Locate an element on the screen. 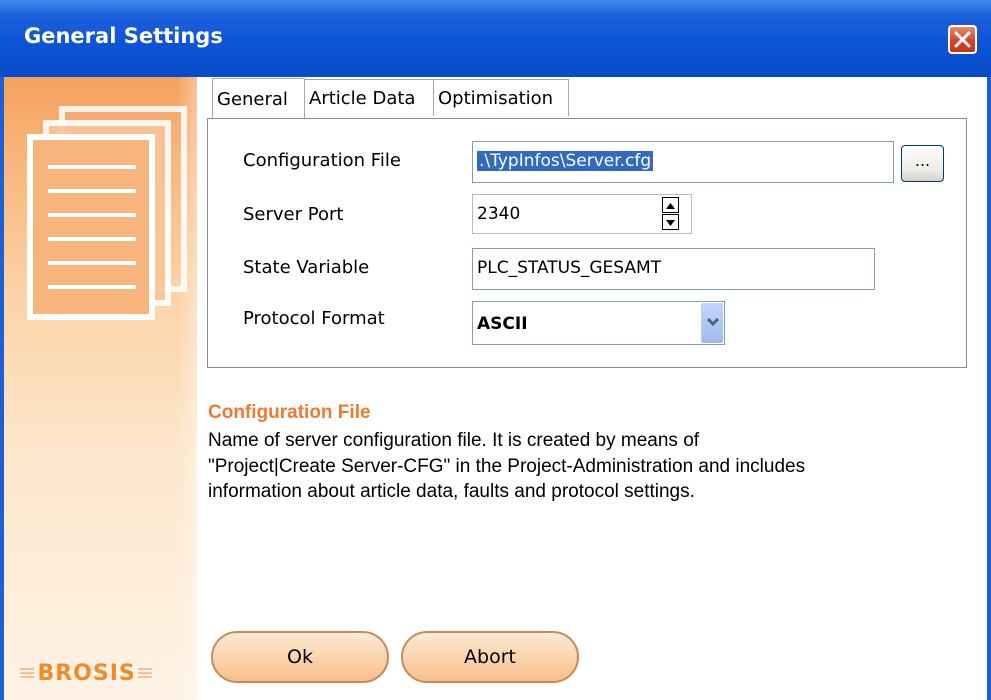 The height and width of the screenshot is (700, 991). port-spin-control is located at coordinates (672, 214).